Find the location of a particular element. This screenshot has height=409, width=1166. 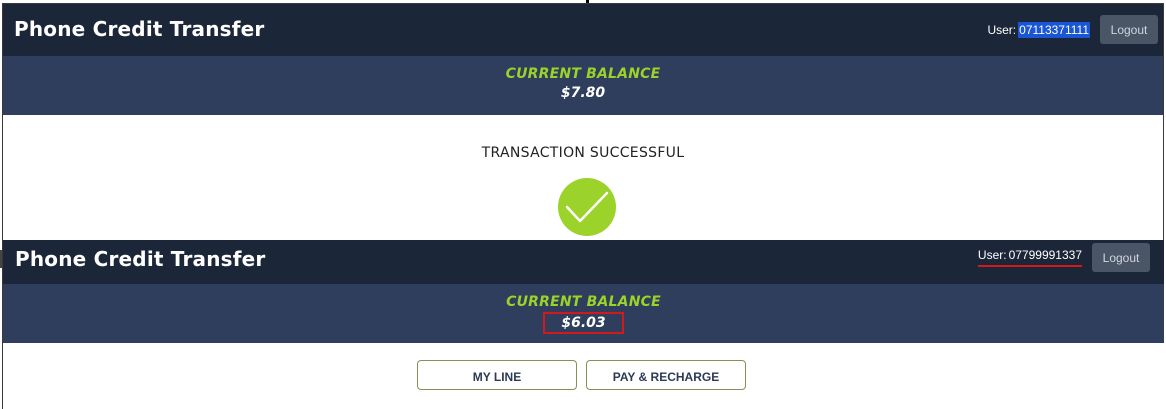

user-number-selected: 07113371111 is located at coordinates (1054, 29).